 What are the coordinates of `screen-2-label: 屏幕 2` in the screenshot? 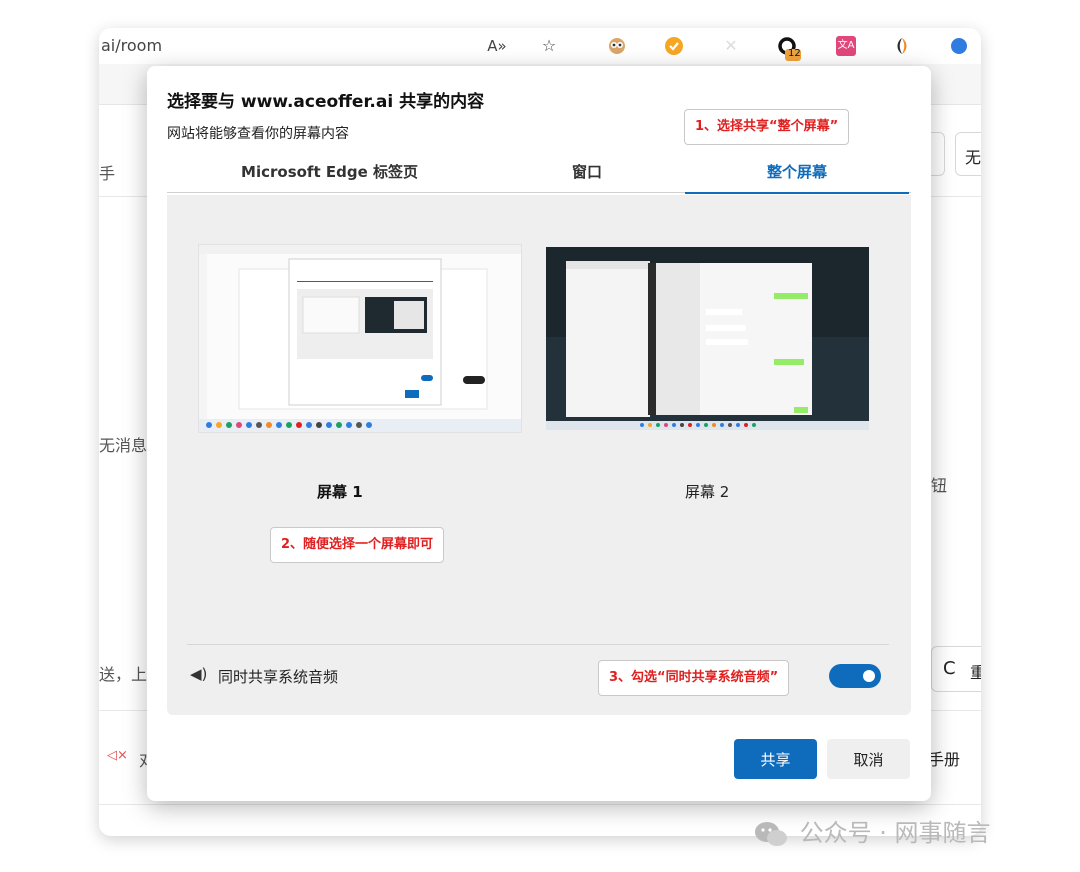 It's located at (707, 491).